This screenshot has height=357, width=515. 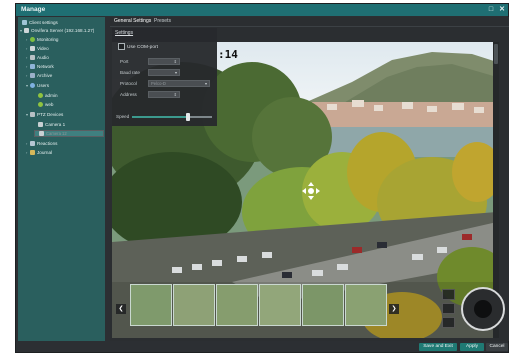 I want to click on tree-item-monitoring: › Monitoring, so click(x=42, y=39).